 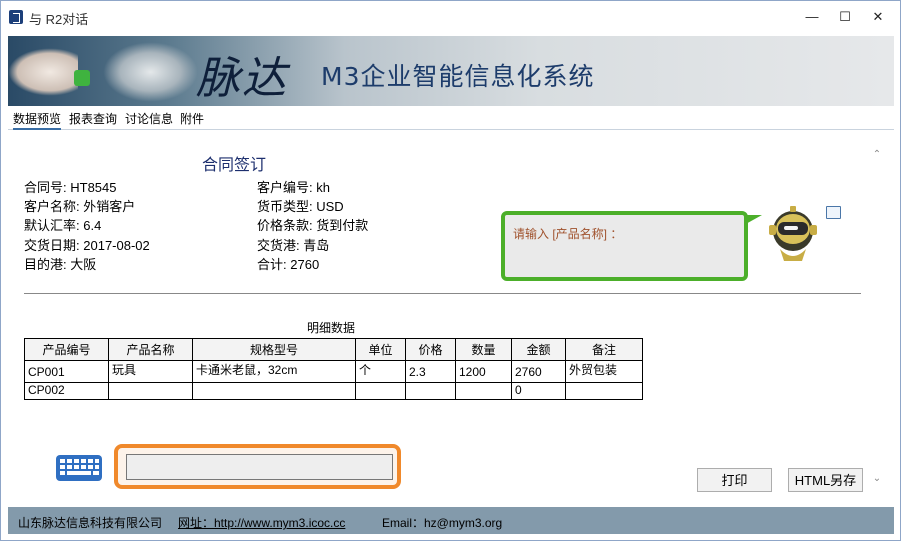 I want to click on company-name: 山东脉达信息科技有限公司, so click(x=90, y=523).